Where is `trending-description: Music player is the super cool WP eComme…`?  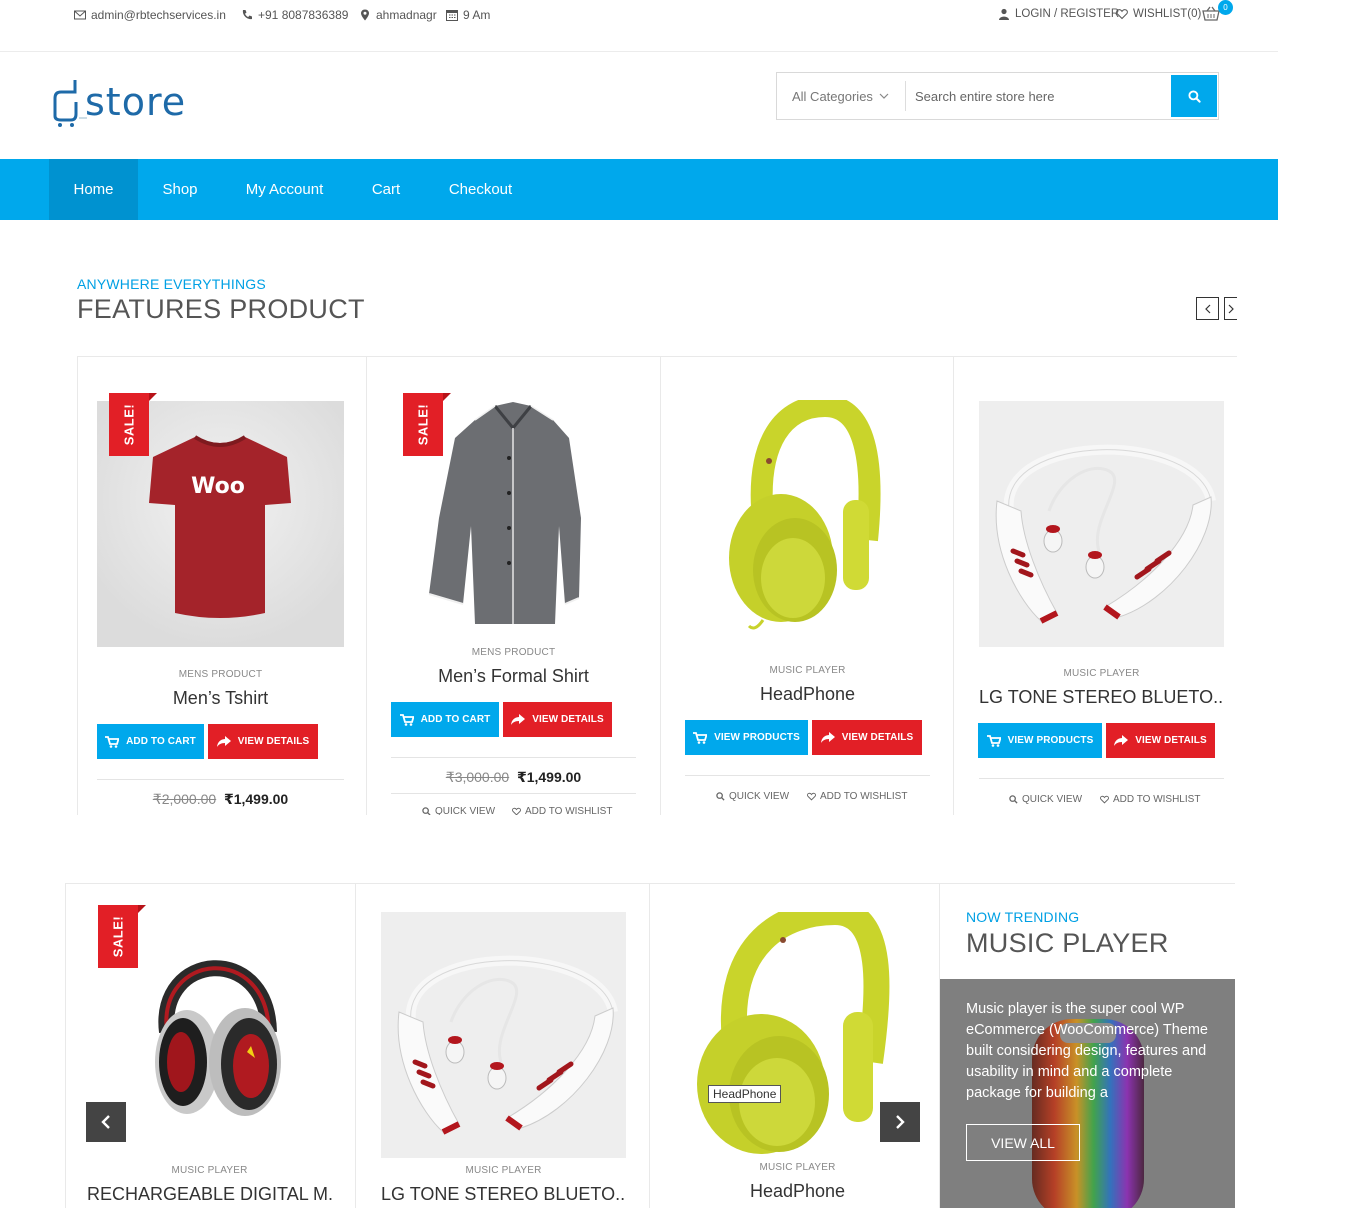 trending-description: Music player is the super cool WP eComme… is located at coordinates (1087, 1051).